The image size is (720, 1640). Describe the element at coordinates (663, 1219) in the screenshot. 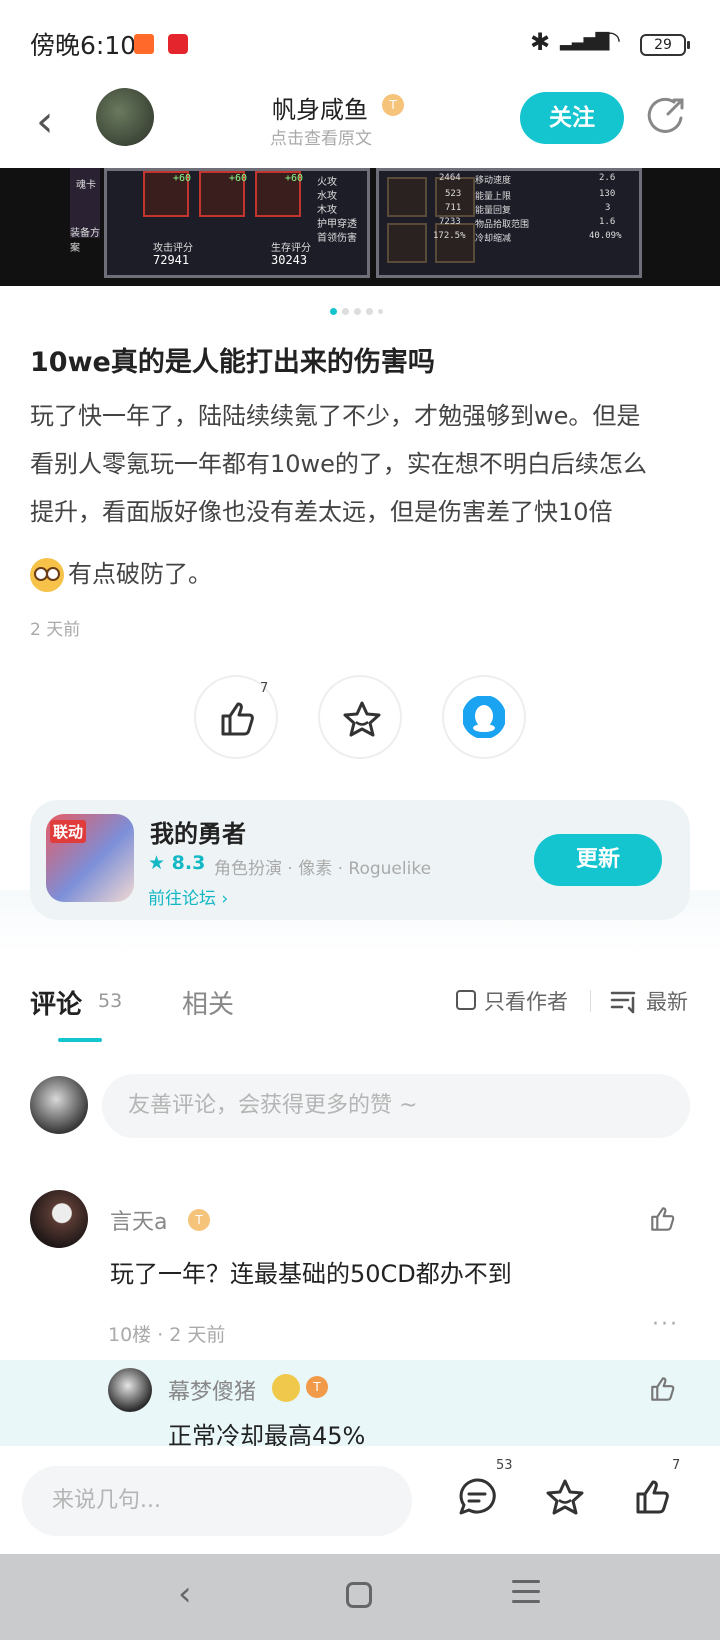

I see `comment-like-icon` at that location.